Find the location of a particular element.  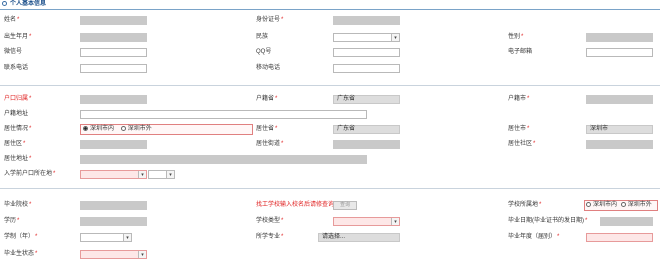

grad-date-label: 毕业日期(毕业证书的发日期)* is located at coordinates (548, 221).